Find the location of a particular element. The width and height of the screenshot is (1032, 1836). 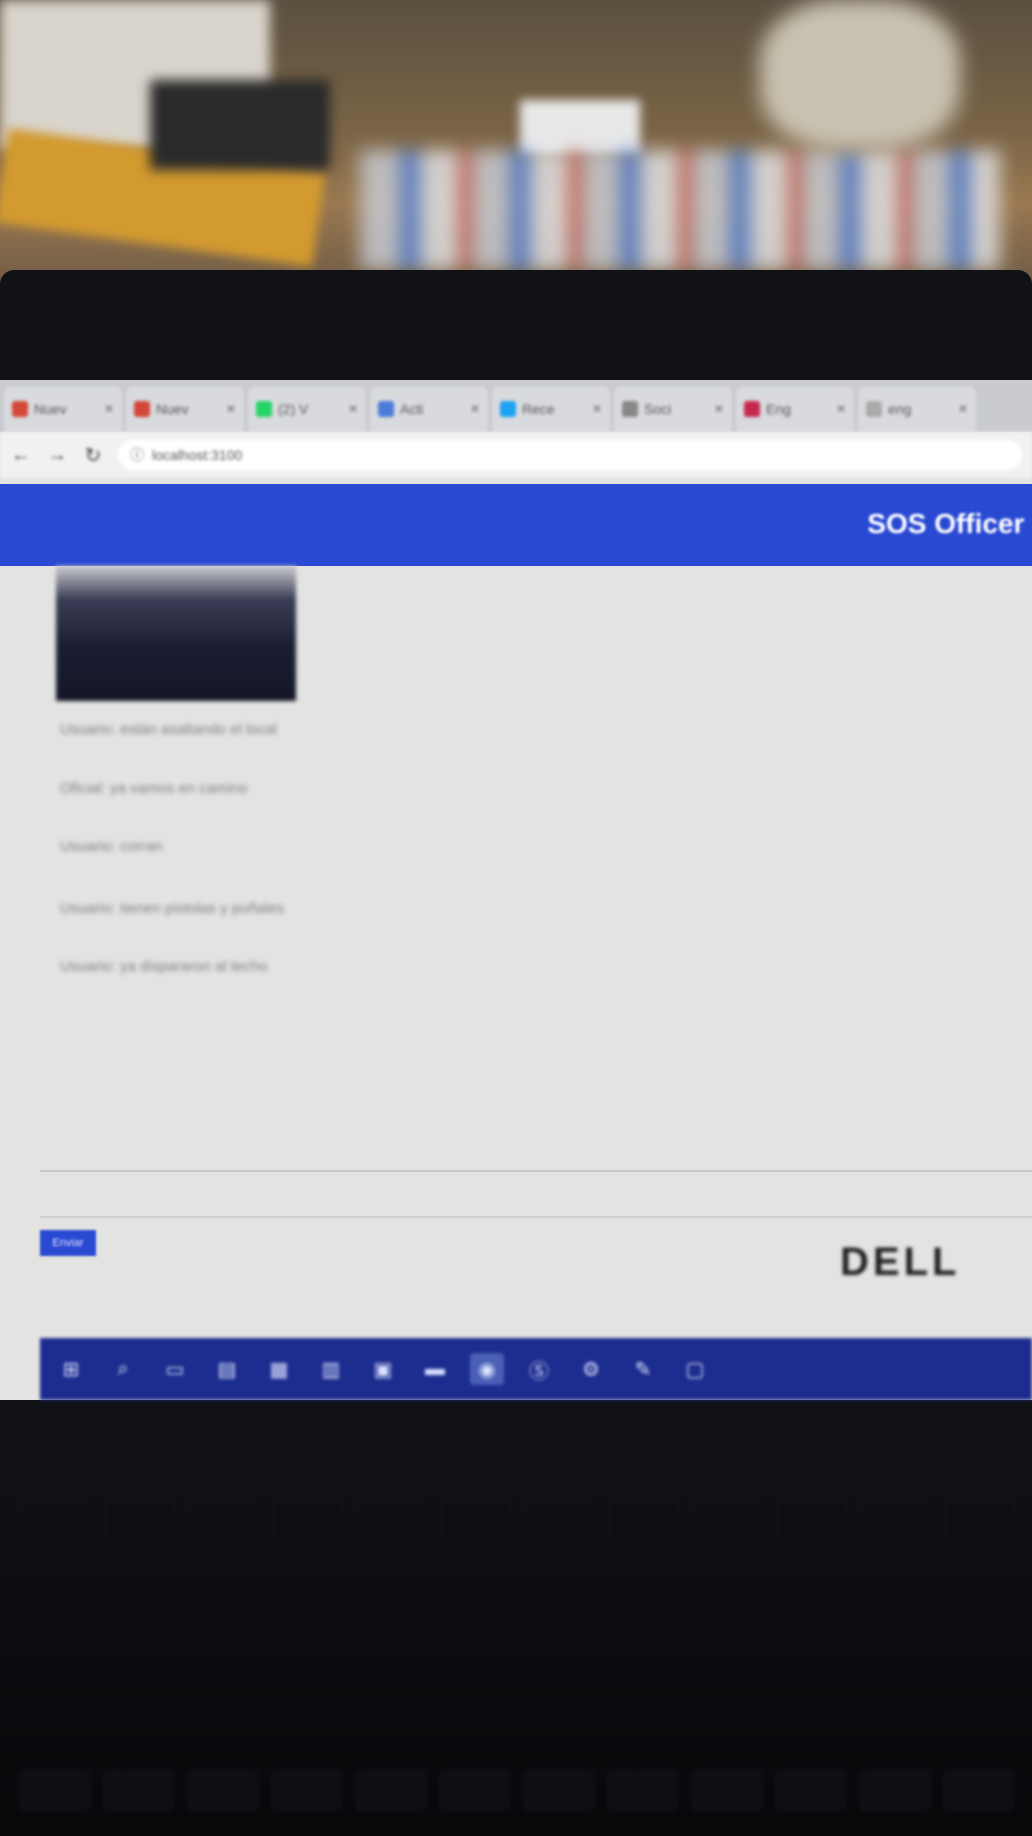

message-input-field is located at coordinates (536, 1171).